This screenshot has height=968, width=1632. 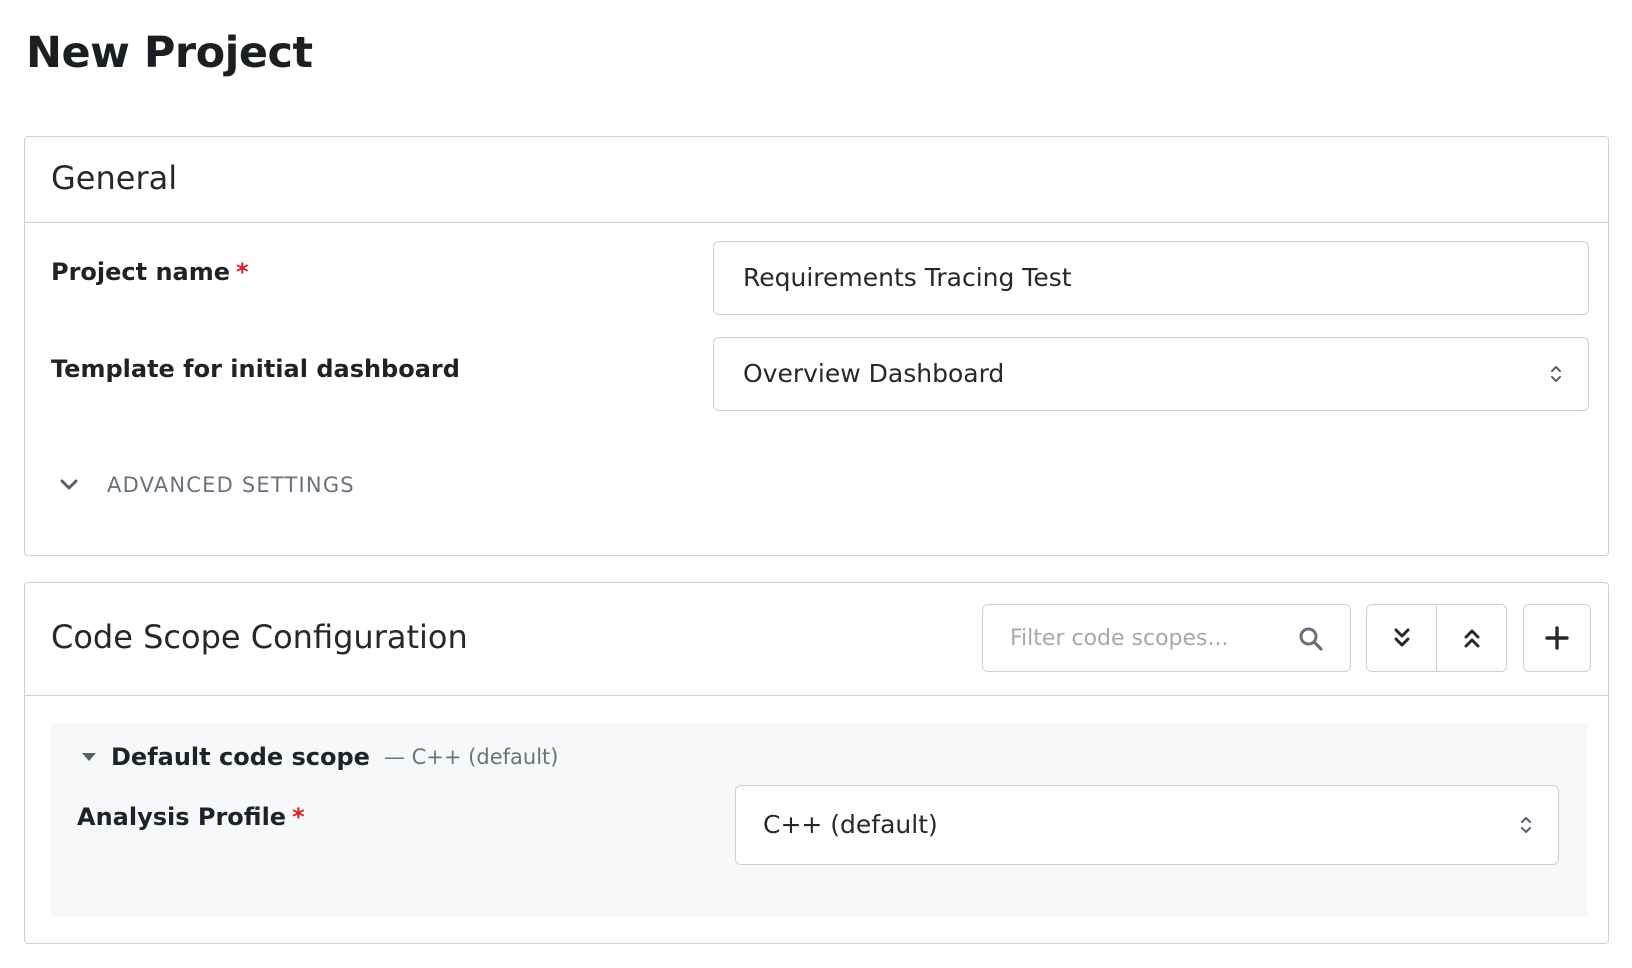 What do you see at coordinates (874, 373) in the screenshot?
I see `template-select-value: Overview Dashboard` at bounding box center [874, 373].